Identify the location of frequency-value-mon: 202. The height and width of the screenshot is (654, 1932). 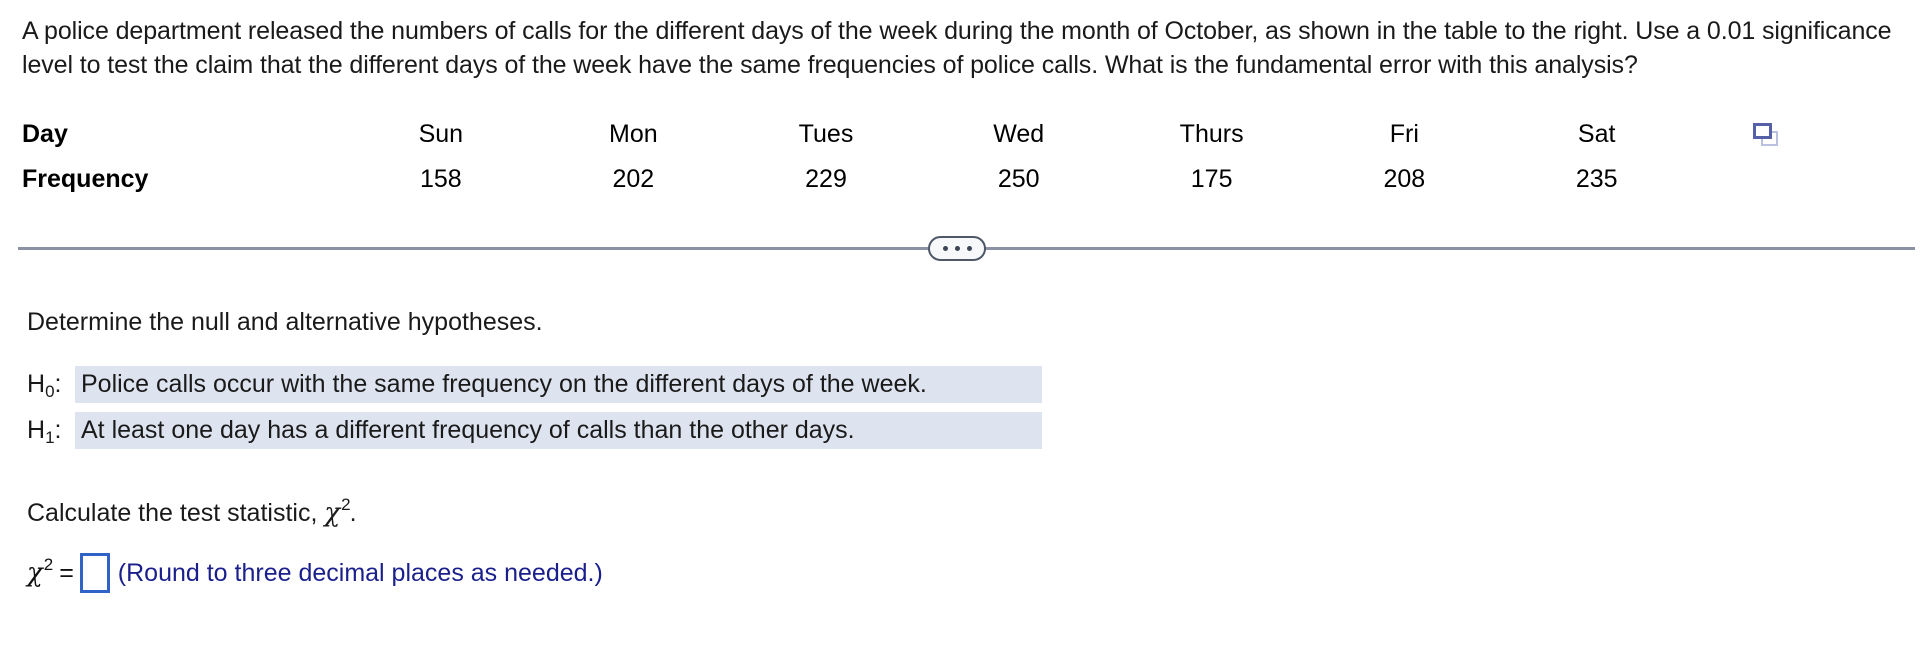
(633, 179).